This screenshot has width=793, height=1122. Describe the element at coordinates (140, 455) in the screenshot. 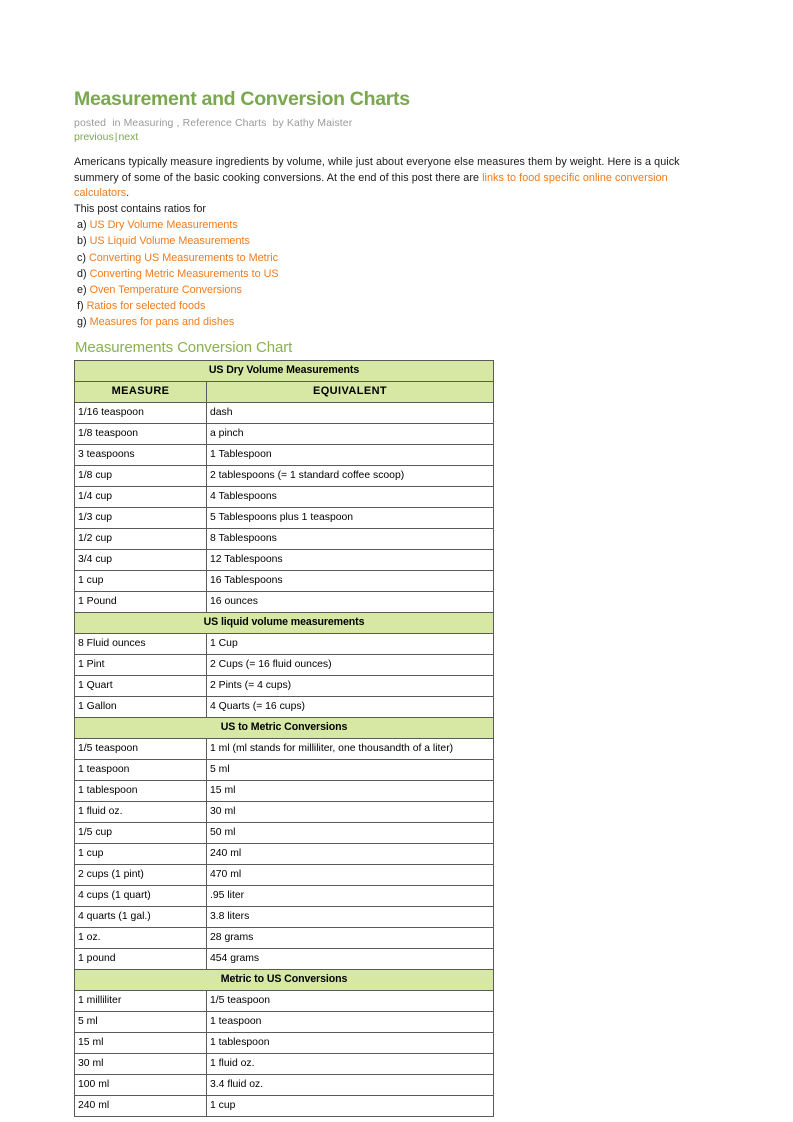

I see `cell-measure: 3 teaspoons` at that location.